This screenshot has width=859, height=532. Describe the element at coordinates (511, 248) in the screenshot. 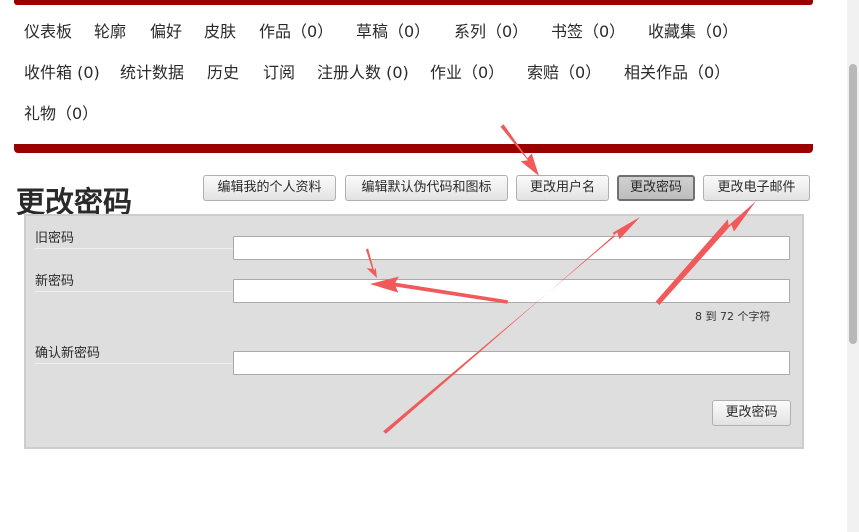

I see `old-password-input` at that location.